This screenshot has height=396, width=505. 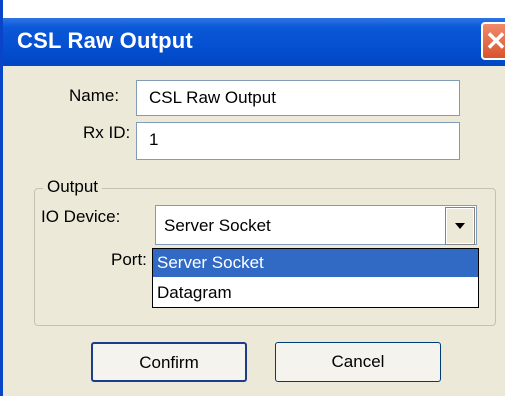 I want to click on io-device-select: Server Socket, so click(x=316, y=225).